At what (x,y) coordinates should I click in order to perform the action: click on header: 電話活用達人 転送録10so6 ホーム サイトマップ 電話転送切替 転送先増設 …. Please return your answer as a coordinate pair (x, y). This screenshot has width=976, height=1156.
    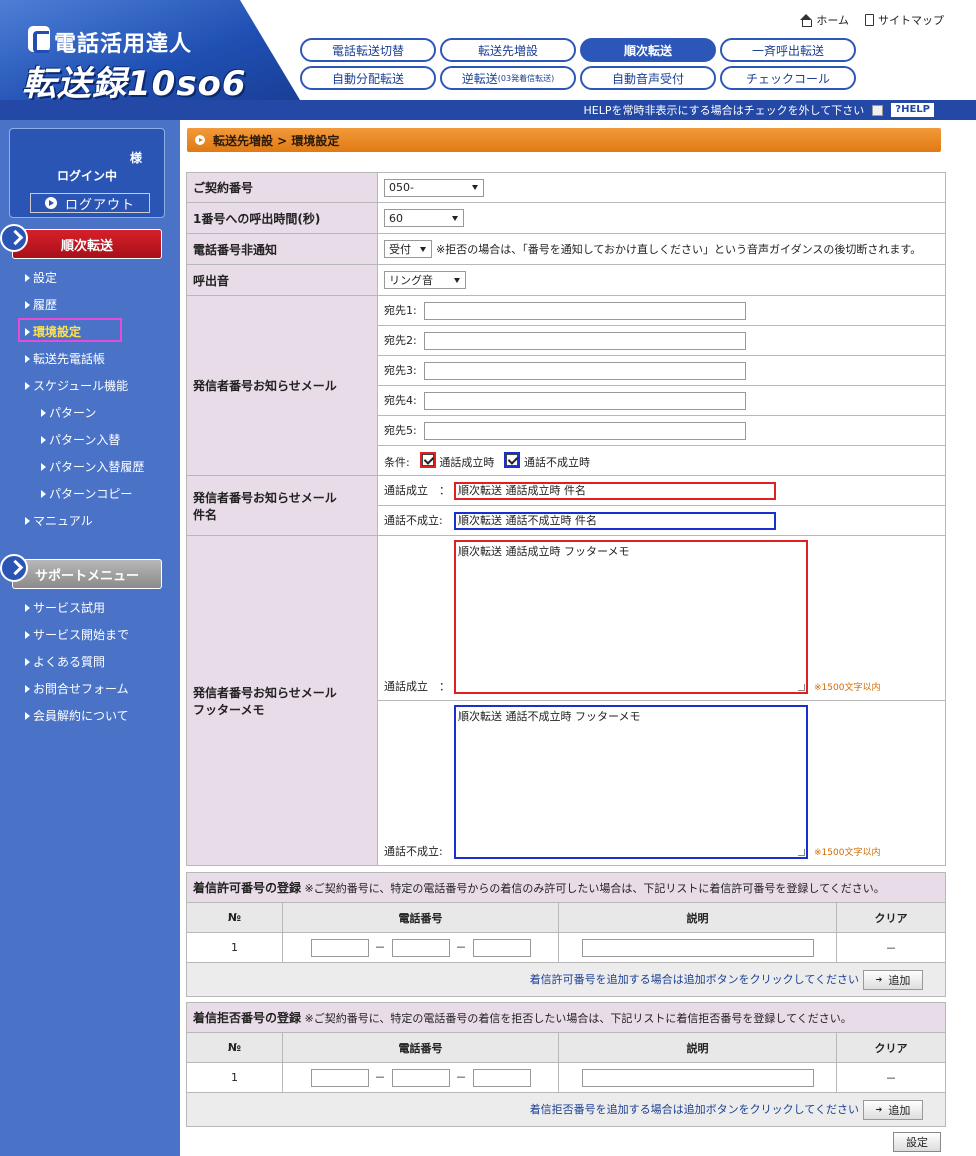
    Looking at the image, I should click on (488, 50).